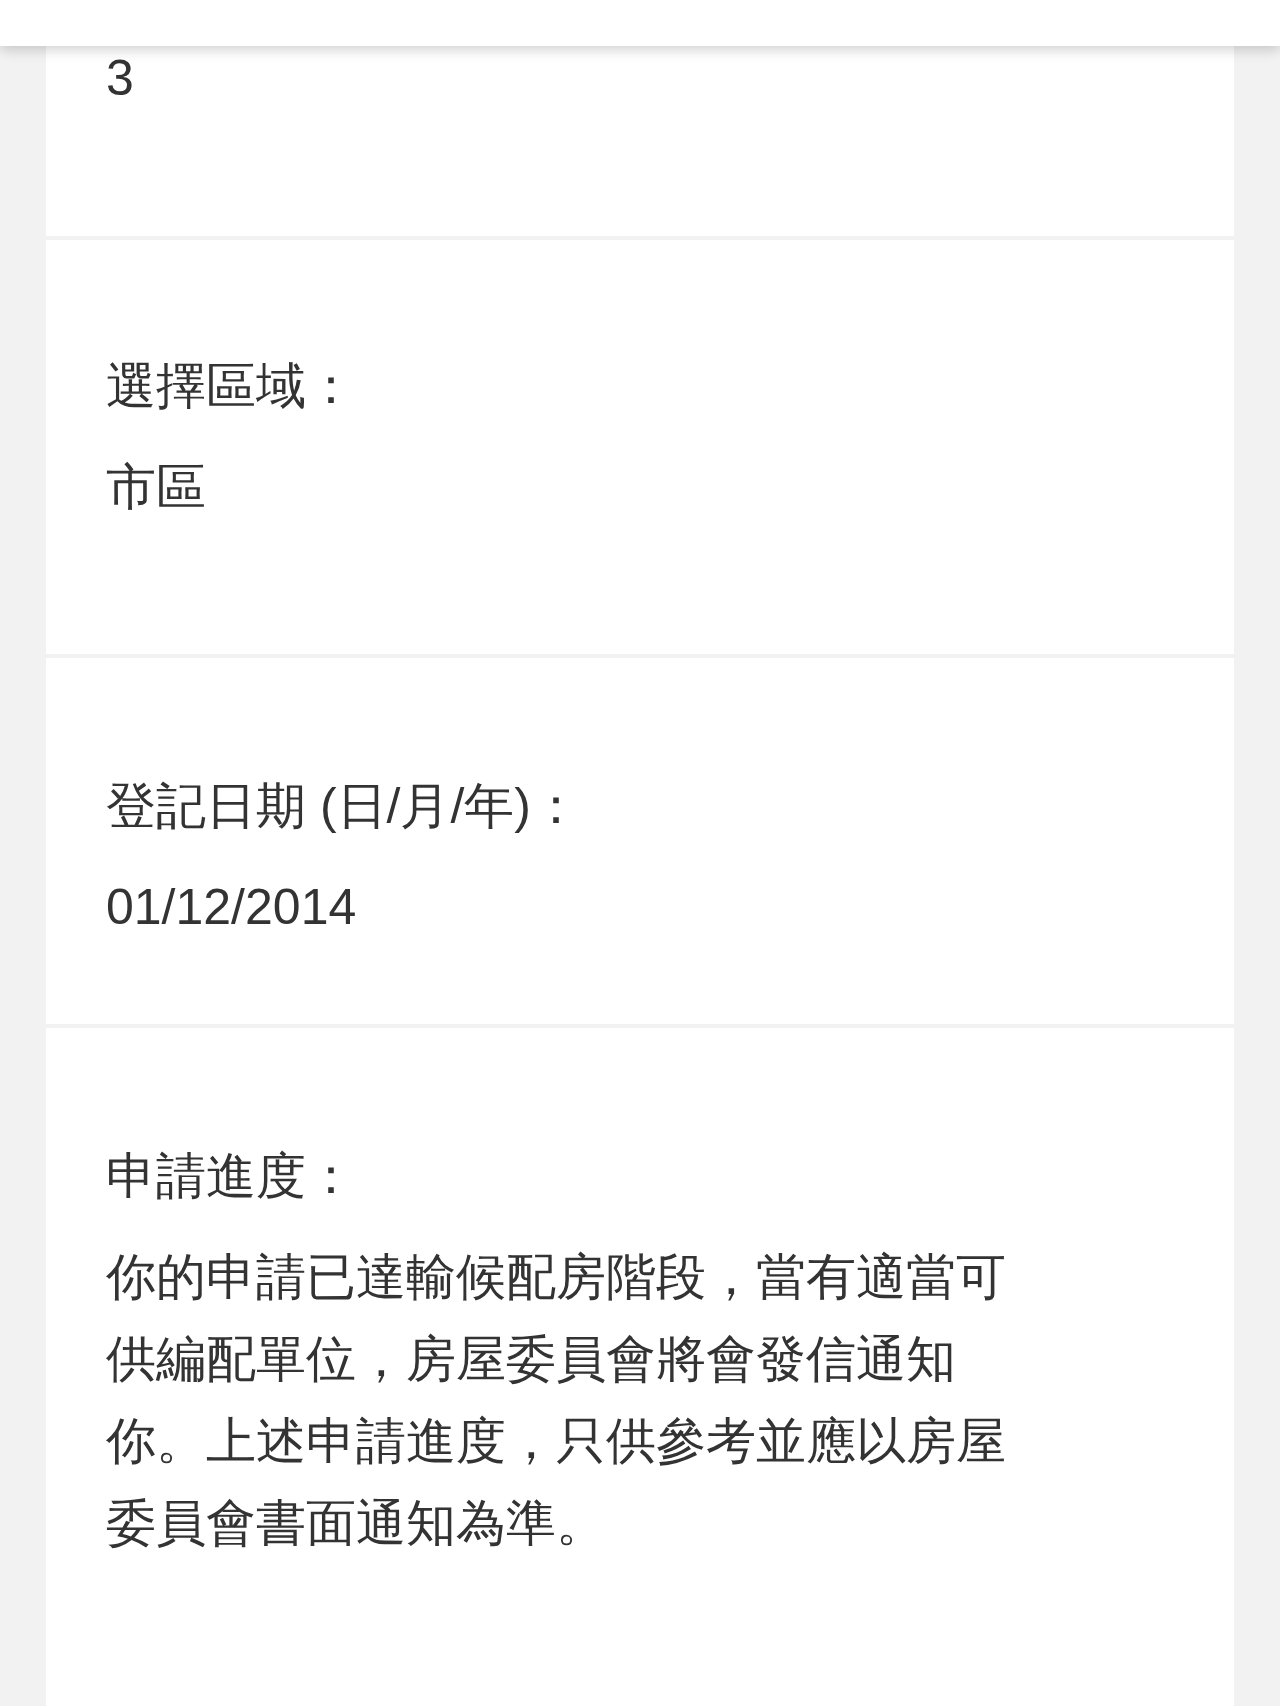 Image resolution: width=1280 pixels, height=1706 pixels. I want to click on field-label: 選擇區域：, so click(231, 386).